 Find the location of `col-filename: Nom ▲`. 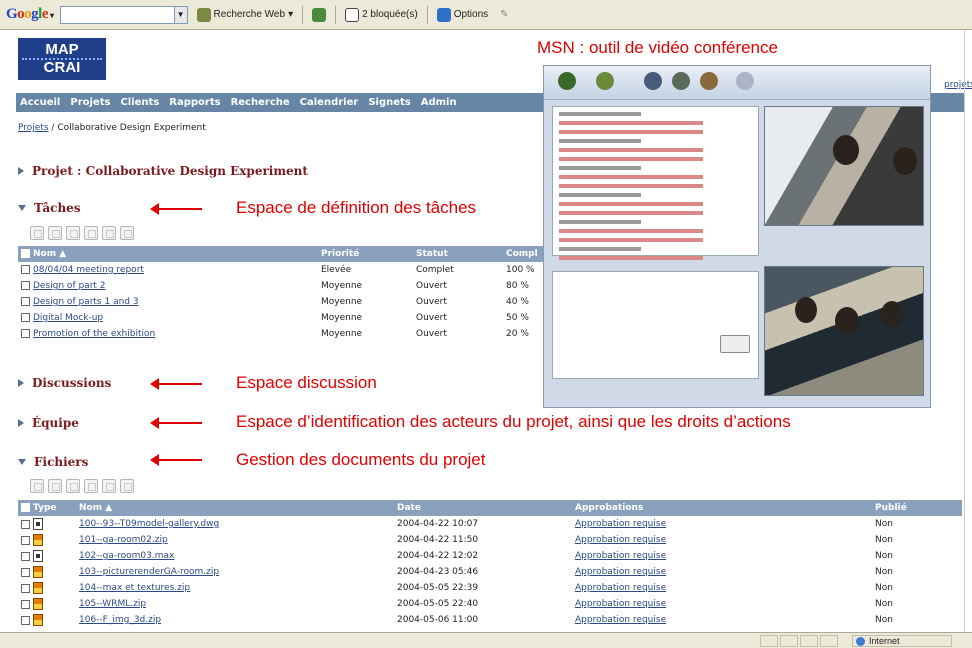

col-filename: Nom ▲ is located at coordinates (235, 508).